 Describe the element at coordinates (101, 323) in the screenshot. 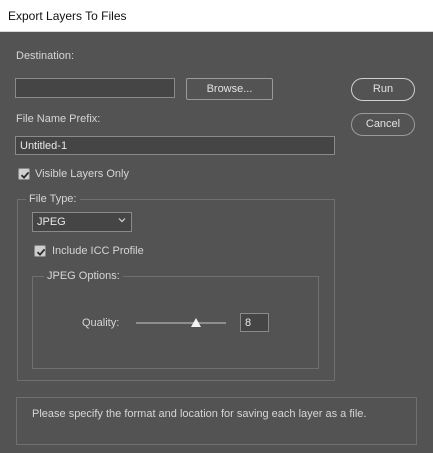

I see `quality-label: Quality:` at that location.